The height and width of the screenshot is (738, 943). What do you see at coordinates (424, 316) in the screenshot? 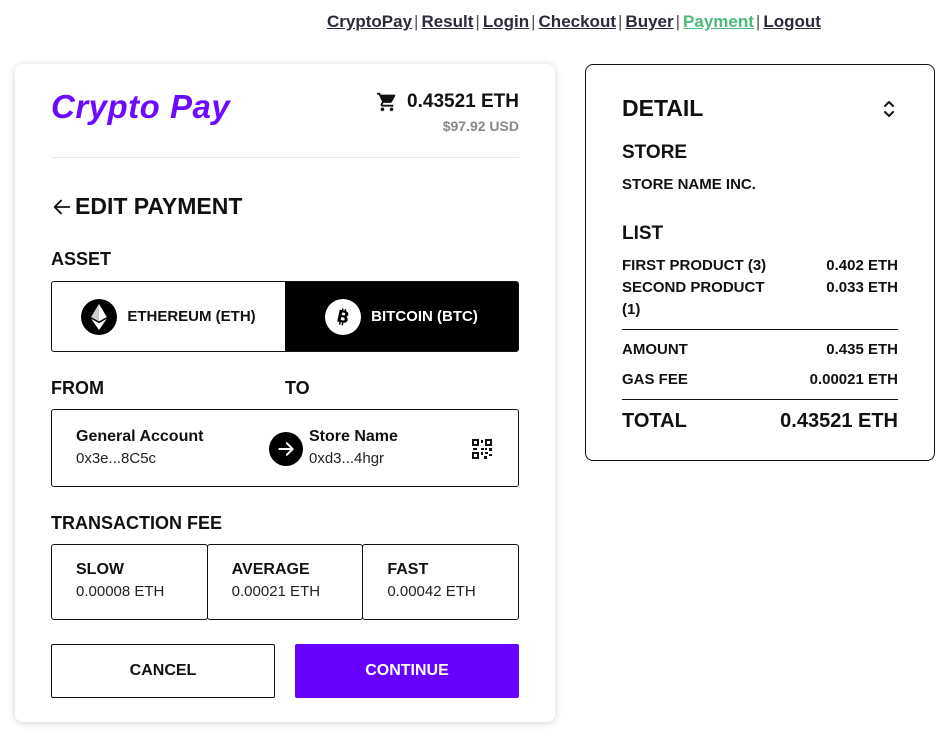
I see `asset-option-btc-label: BITCOIN (BTC)` at bounding box center [424, 316].